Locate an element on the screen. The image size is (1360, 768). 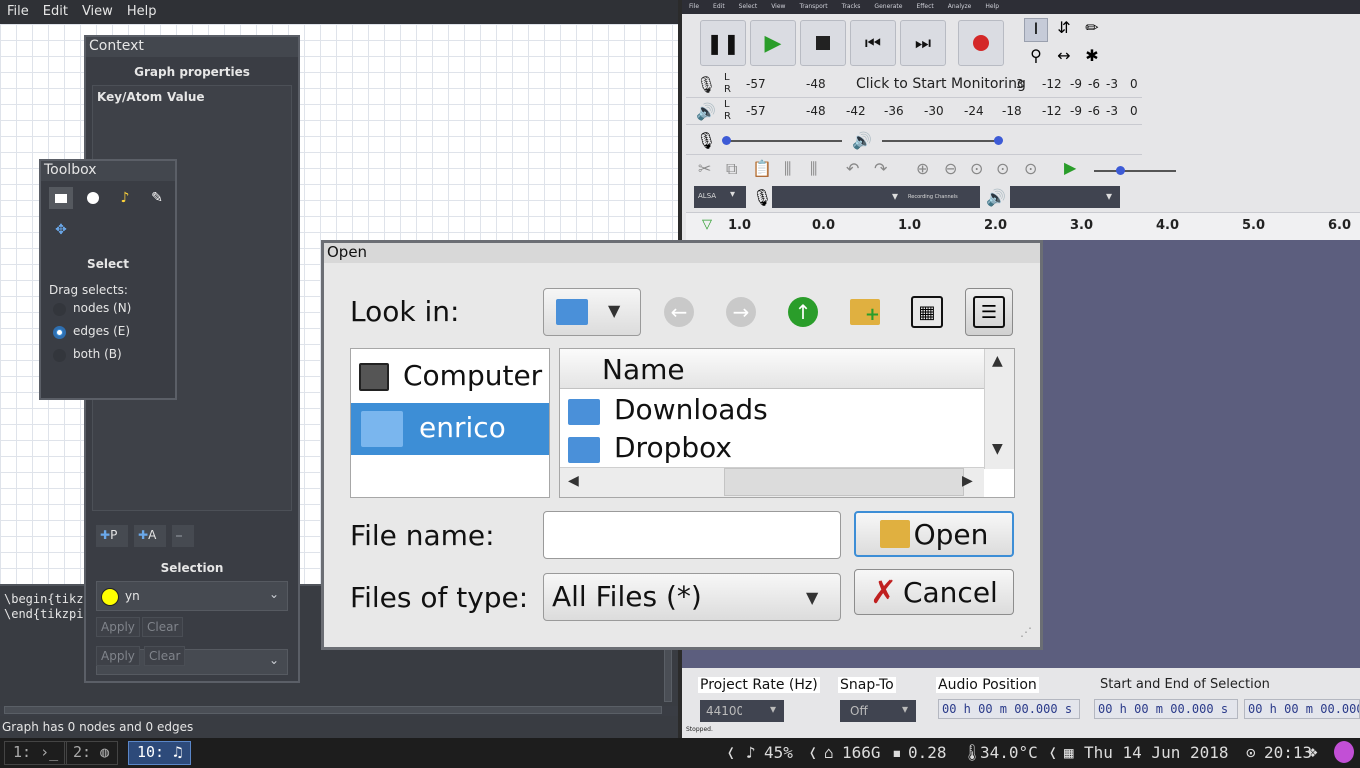
file-list-horizontal-scrollbar: ◀ ▶ is located at coordinates (772, 482).